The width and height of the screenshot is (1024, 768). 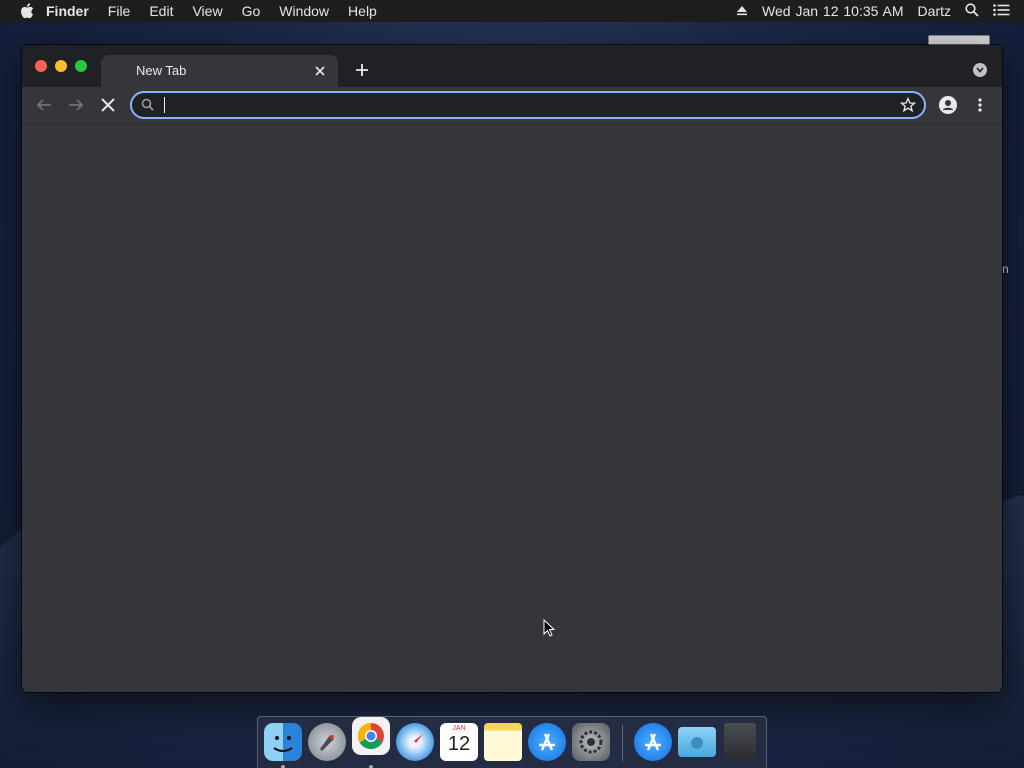 I want to click on calendar-icon: JAN 12, so click(x=459, y=742).